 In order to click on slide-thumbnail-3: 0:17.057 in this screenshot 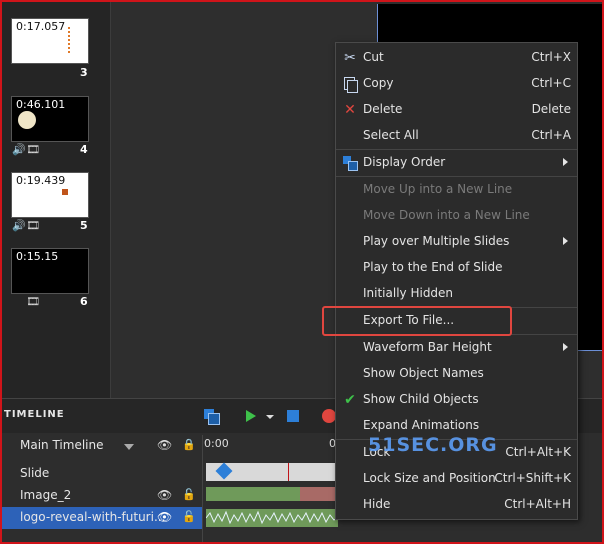, I will do `click(50, 41)`.